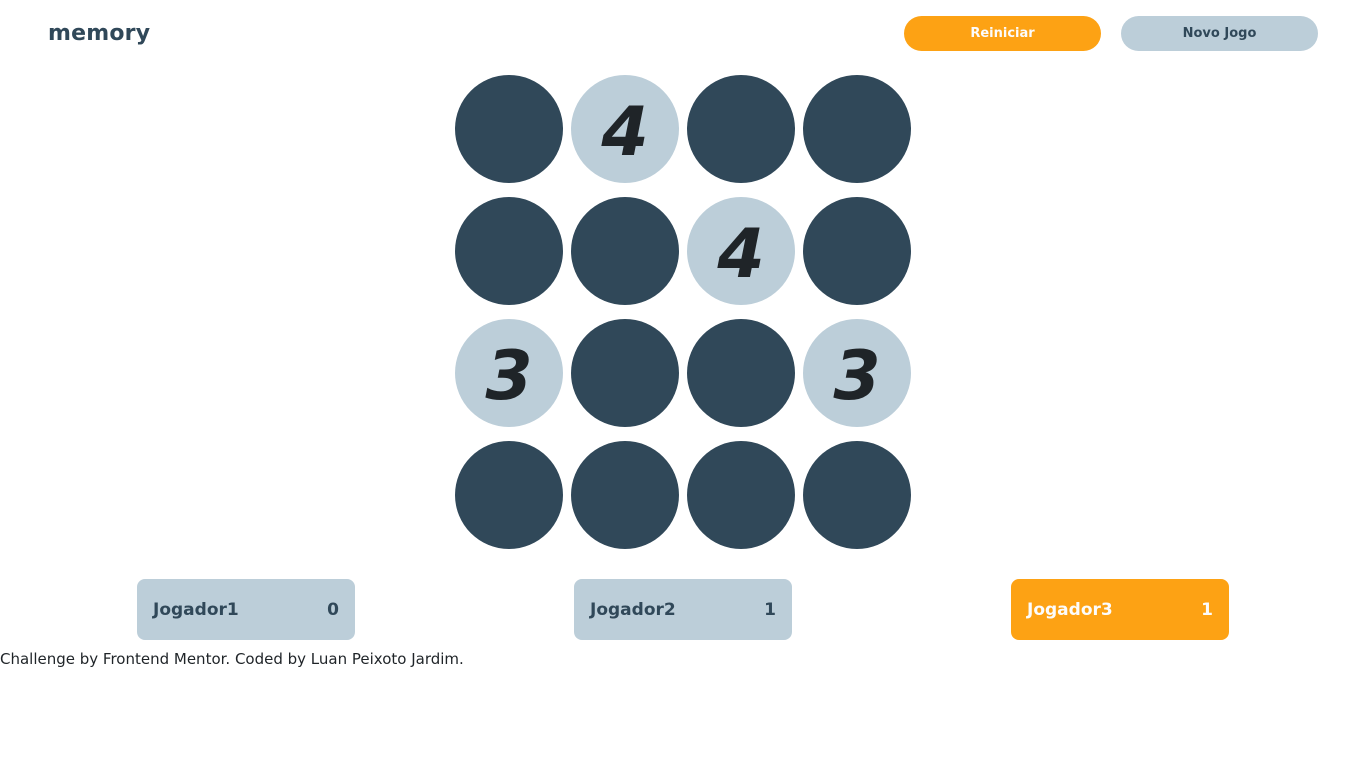  Describe the element at coordinates (683, 609) in the screenshot. I see `player-card-2: Jogador2 1` at that location.